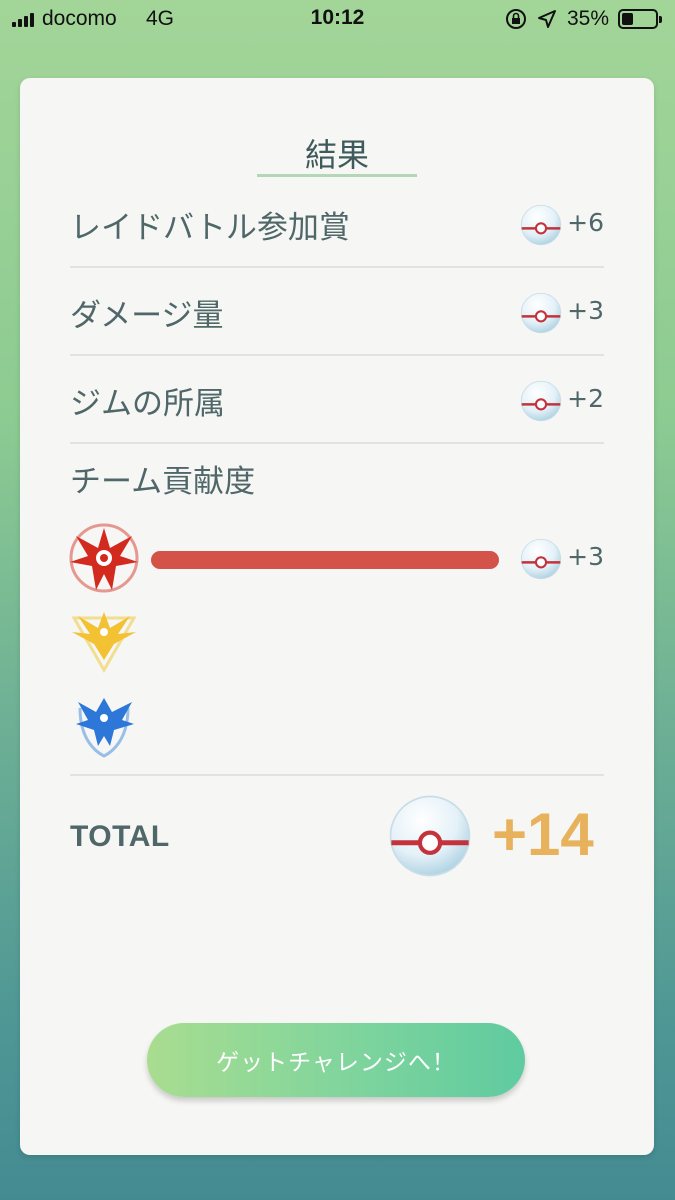 The image size is (675, 1200). Describe the element at coordinates (337, 775) in the screenshot. I see `section-divider` at that location.